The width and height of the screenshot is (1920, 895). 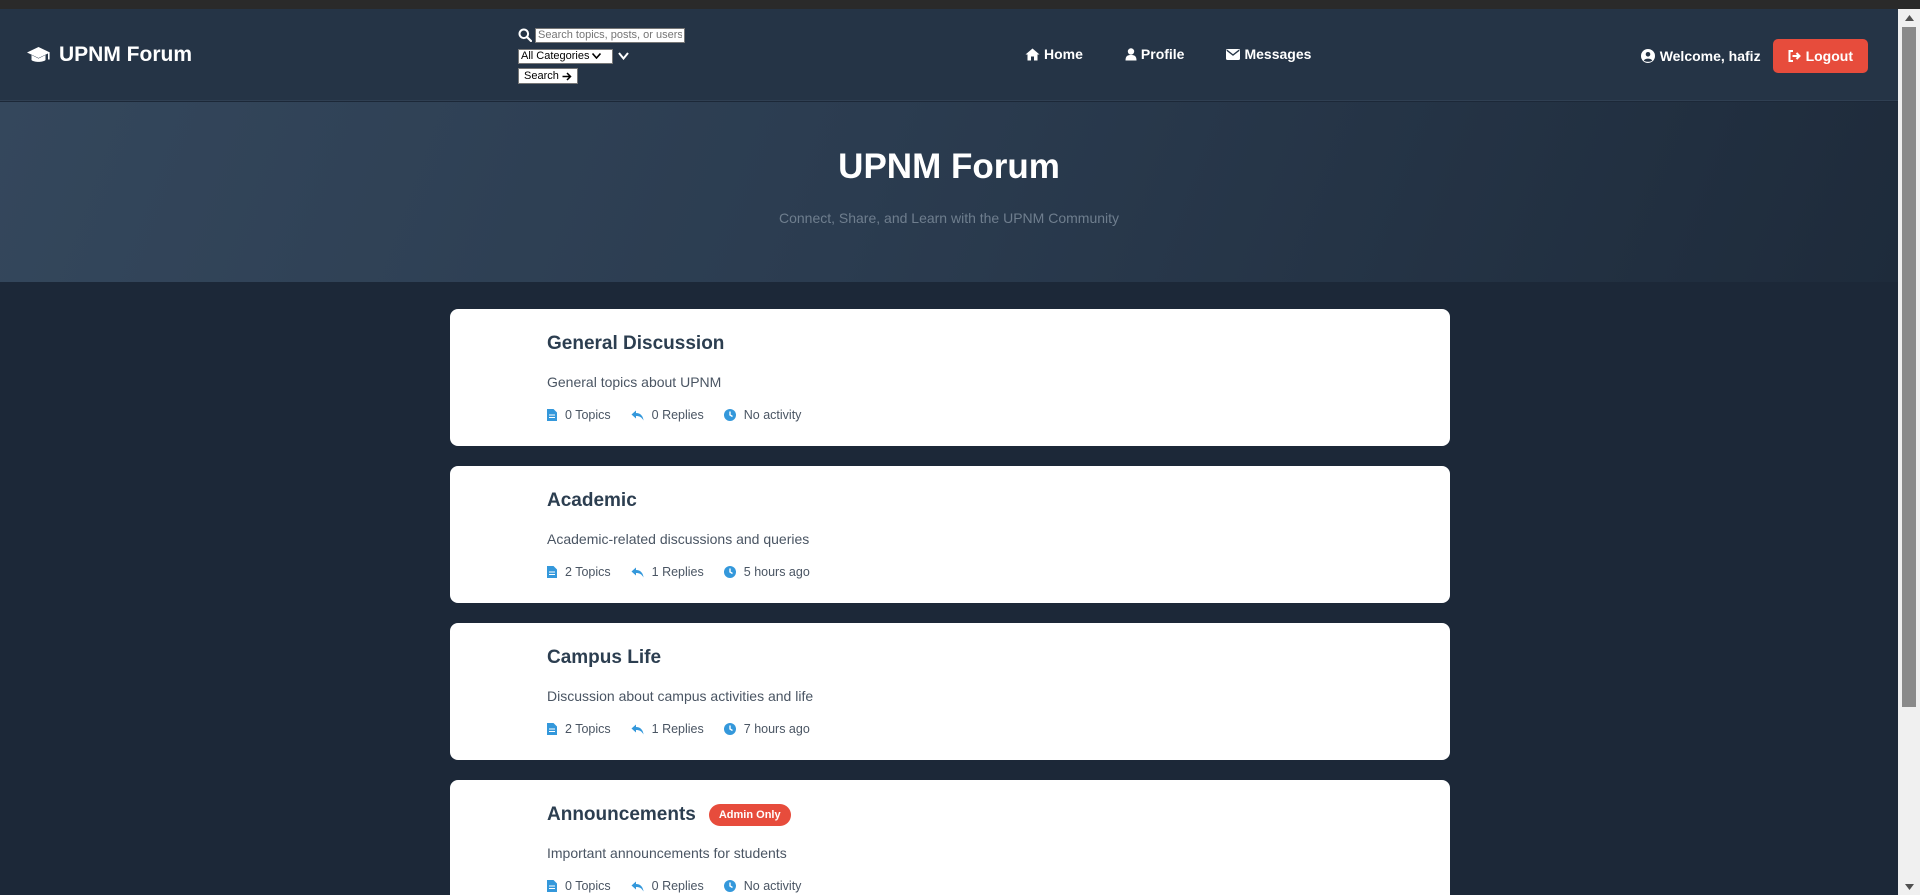 I want to click on last-activity: 5 hours ago, so click(x=766, y=572).